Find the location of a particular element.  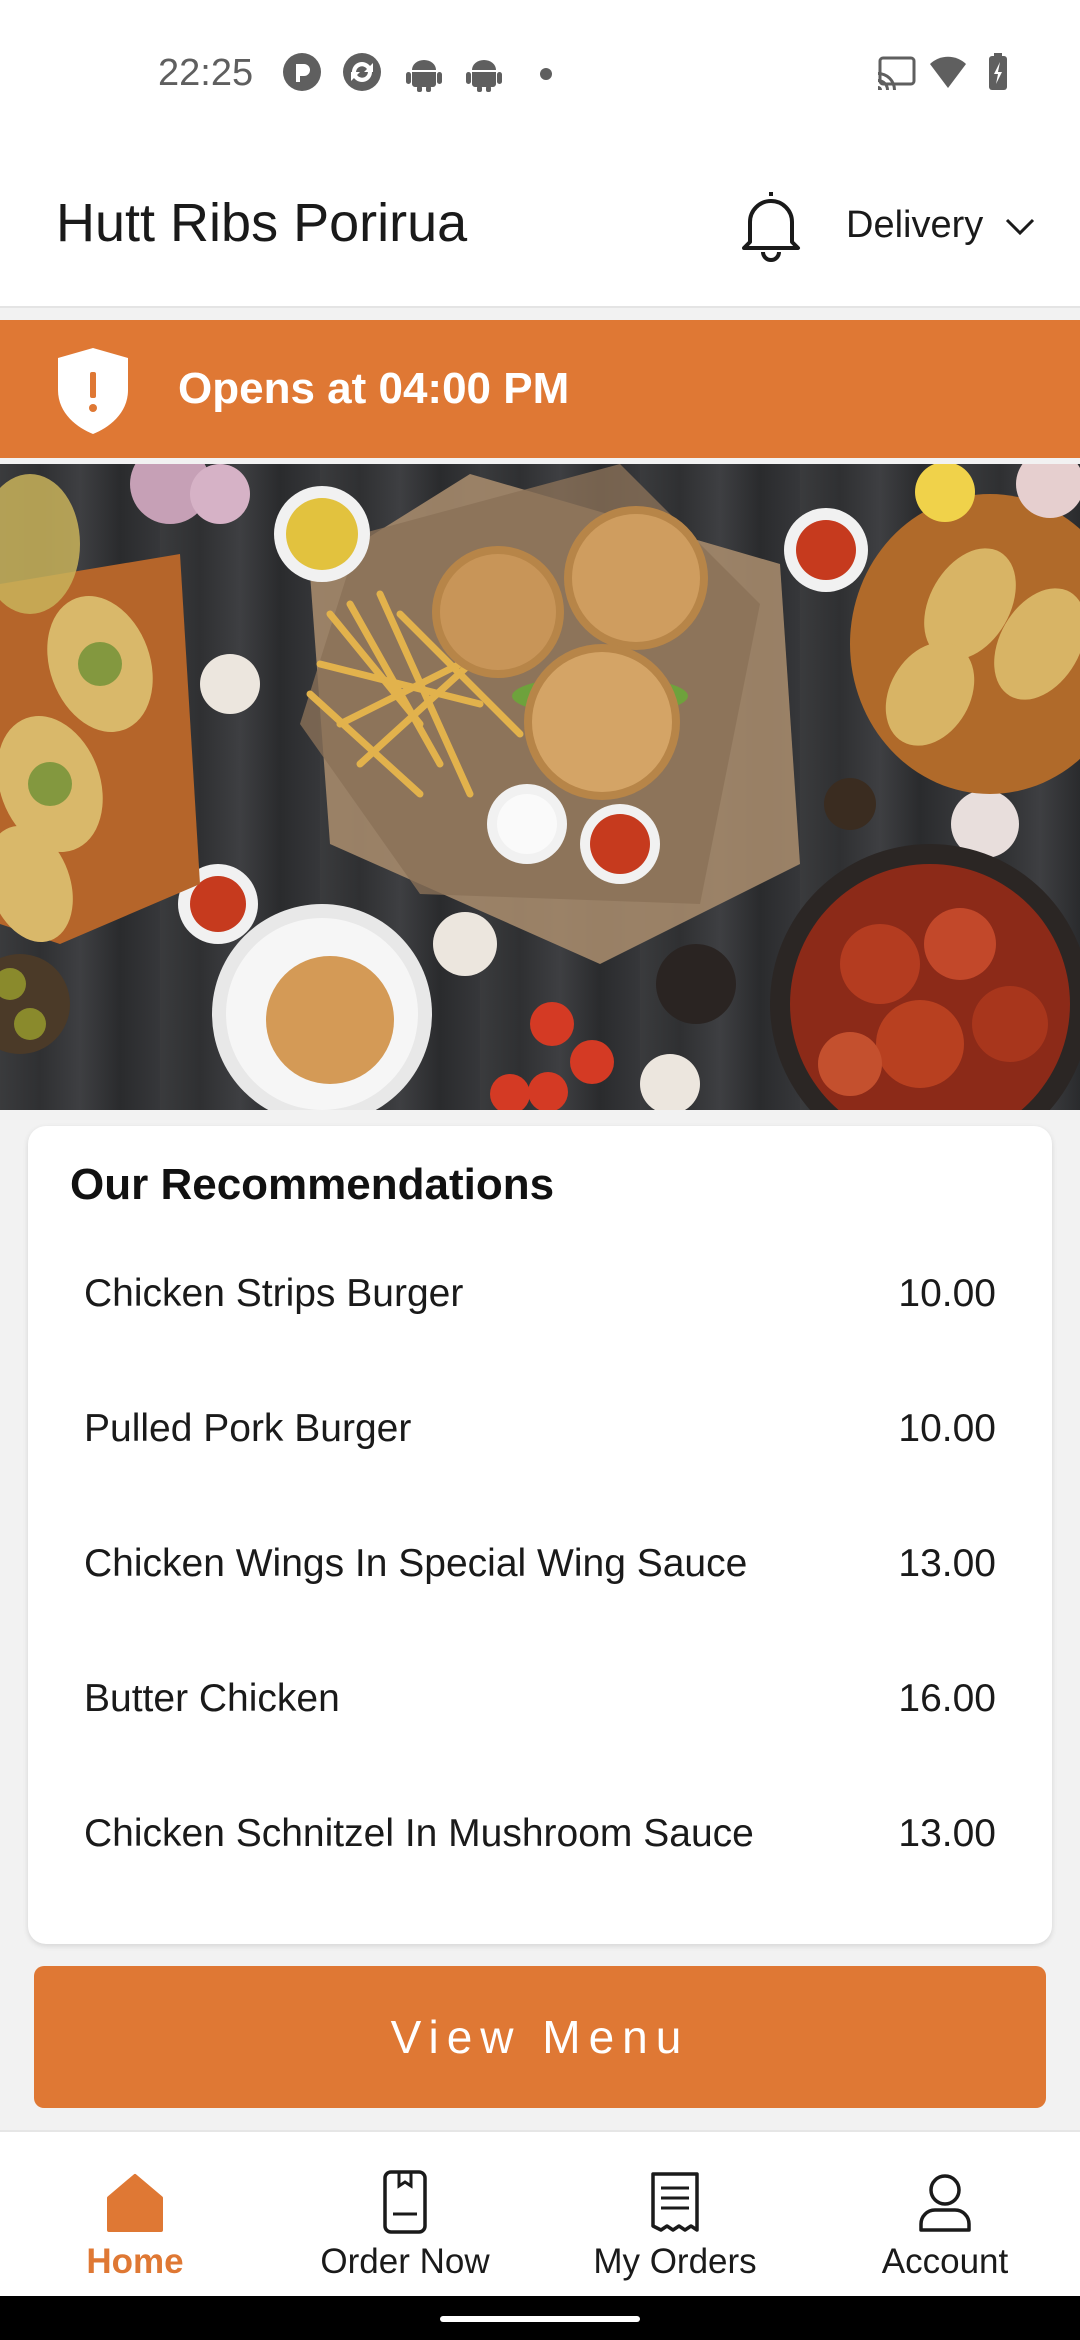

recommendation-item: Butter Chicken 16.00 is located at coordinates (540, 1701).